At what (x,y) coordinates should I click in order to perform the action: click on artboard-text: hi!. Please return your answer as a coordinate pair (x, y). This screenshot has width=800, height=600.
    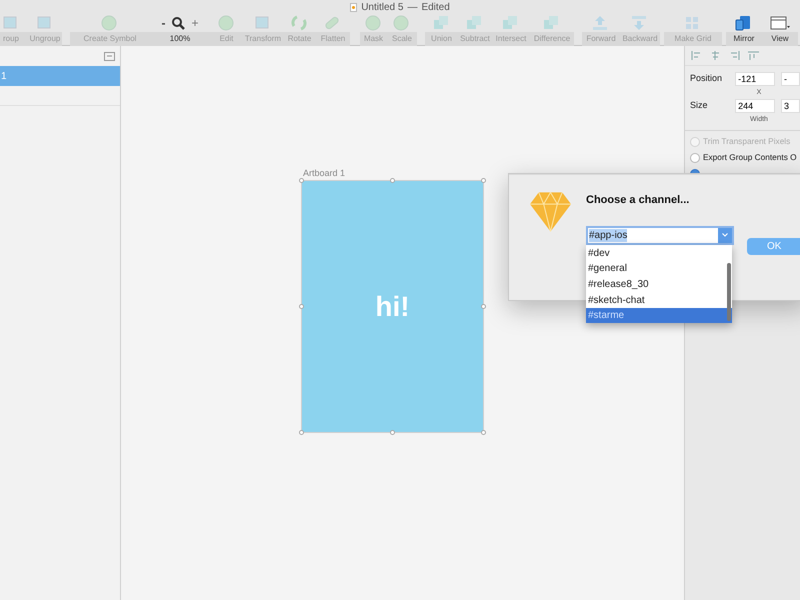
    Looking at the image, I should click on (392, 307).